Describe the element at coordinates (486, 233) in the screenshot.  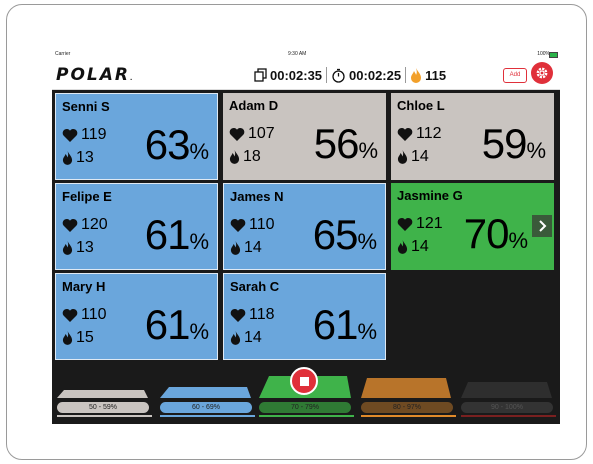
I see `hr-percent-value: 70` at that location.